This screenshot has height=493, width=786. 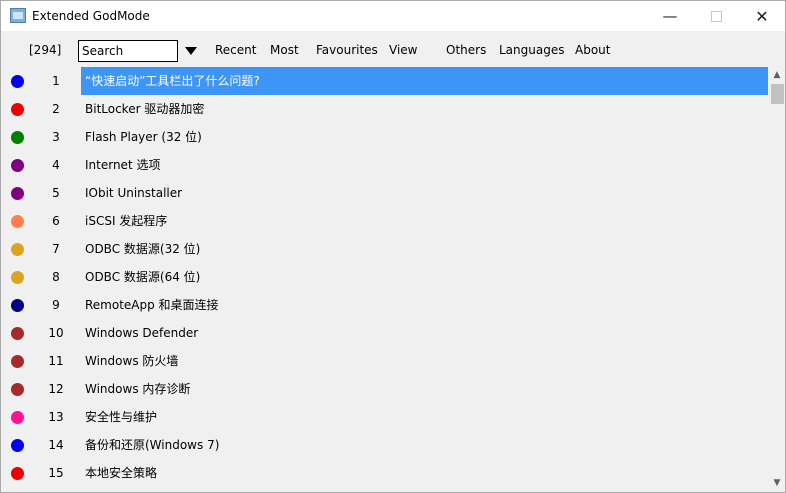 I want to click on item-number: 2, so click(x=56, y=109).